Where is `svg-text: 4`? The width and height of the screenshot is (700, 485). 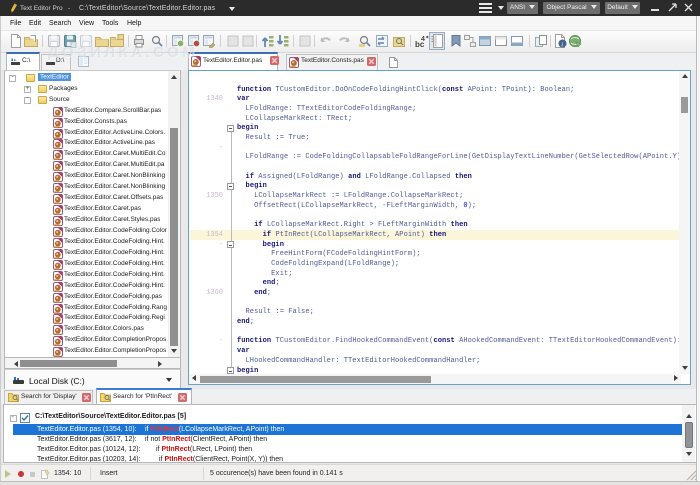 svg-text: 4 is located at coordinates (423, 39).